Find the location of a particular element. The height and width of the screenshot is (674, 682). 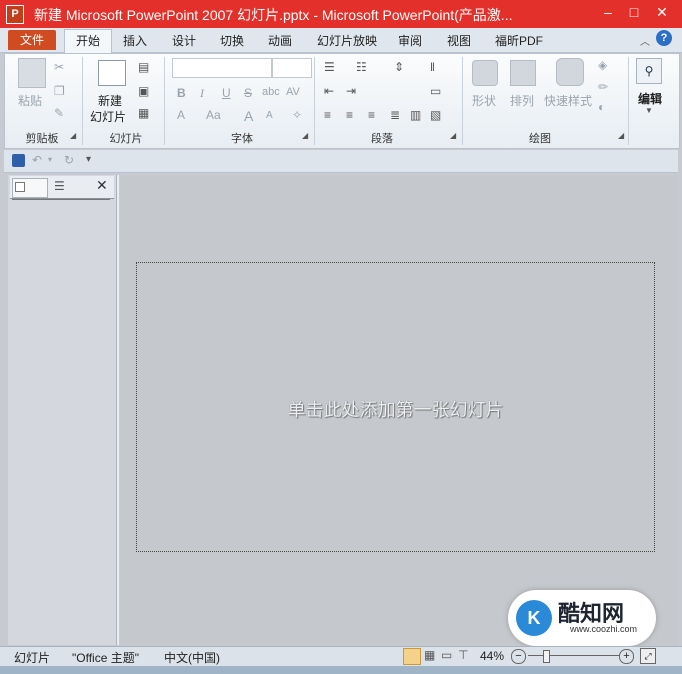

tab-slides-thumbnails is located at coordinates (30, 188).